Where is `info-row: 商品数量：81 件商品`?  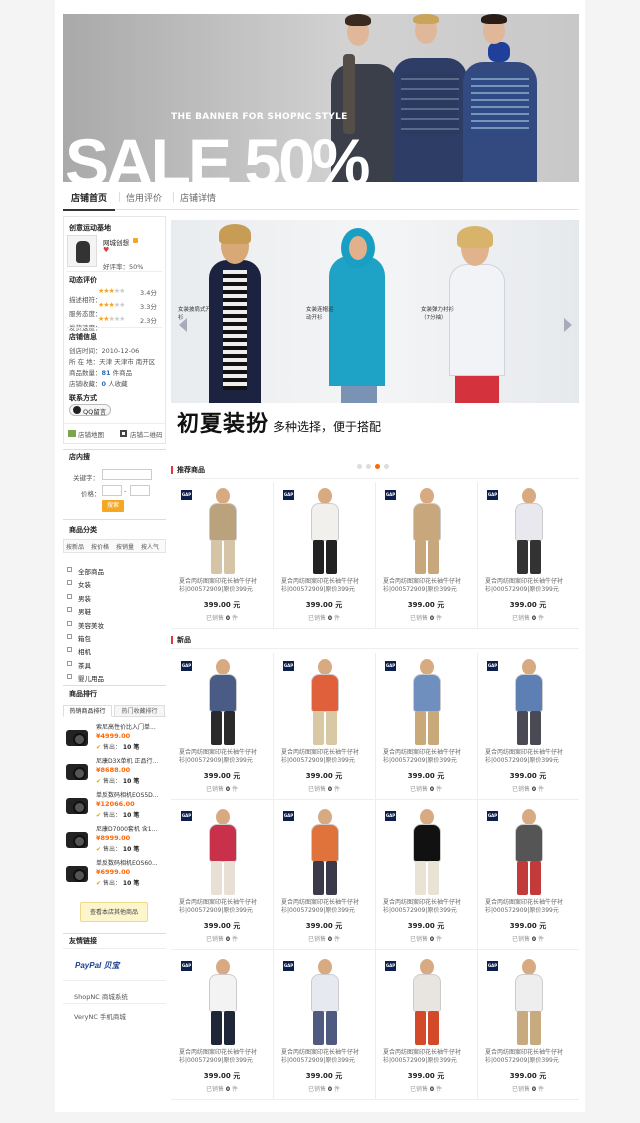 info-row: 商品数量：81 件商品 is located at coordinates (101, 373).